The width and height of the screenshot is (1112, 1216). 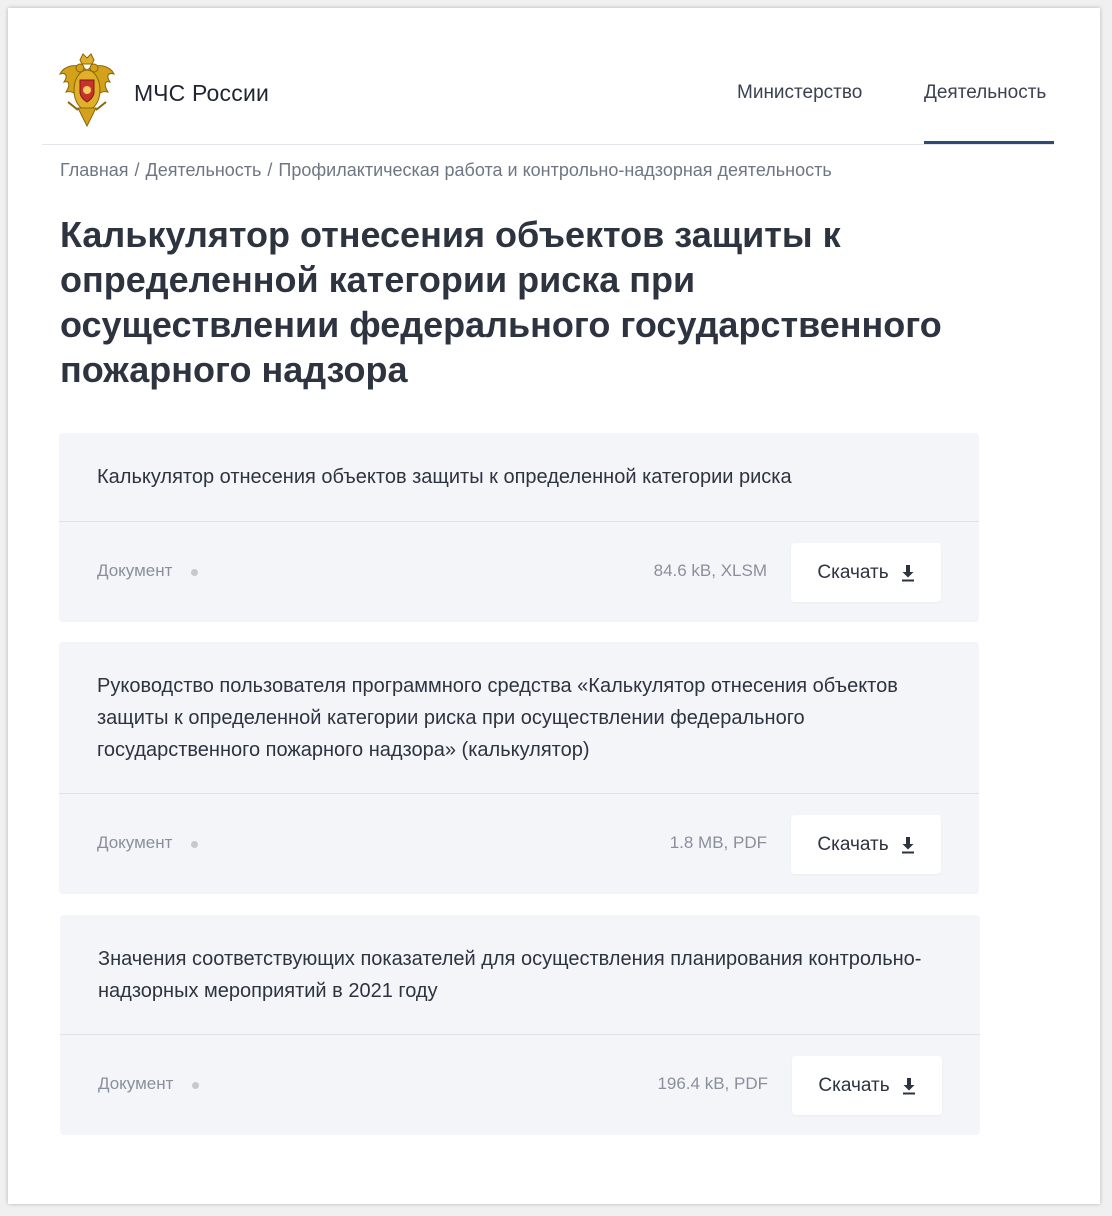 What do you see at coordinates (520, 1085) in the screenshot?
I see `document-footer: Документ 196.4 kB, PDF Скачать` at bounding box center [520, 1085].